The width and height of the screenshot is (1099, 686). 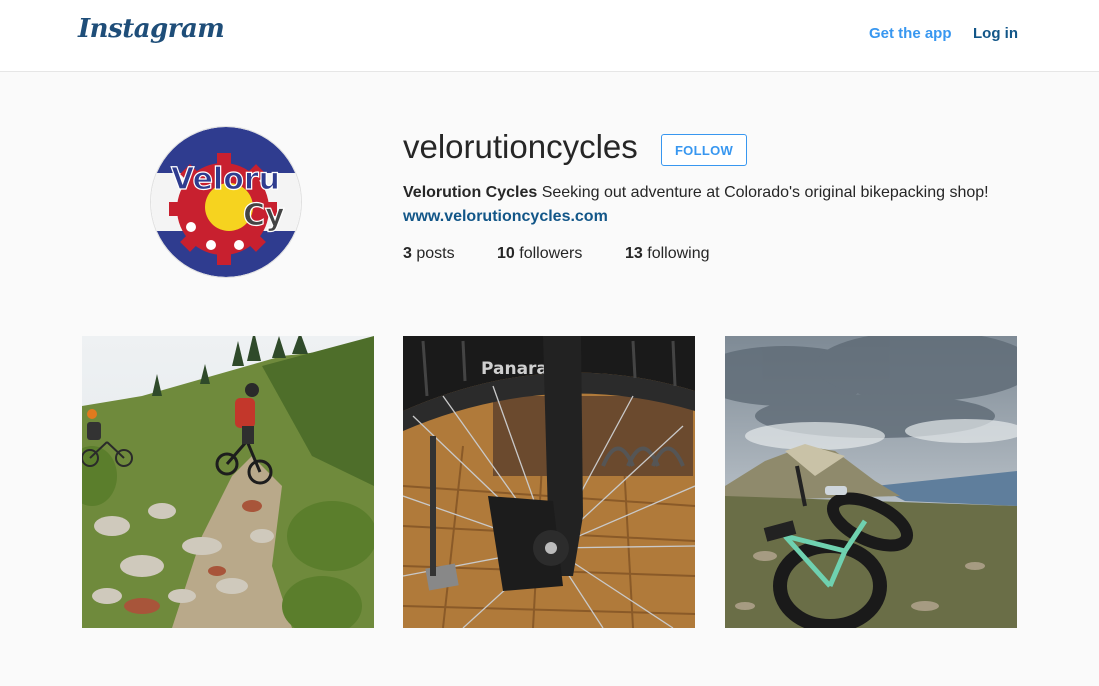 What do you see at coordinates (151, 29) in the screenshot?
I see `instagram-logo: Instagram` at bounding box center [151, 29].